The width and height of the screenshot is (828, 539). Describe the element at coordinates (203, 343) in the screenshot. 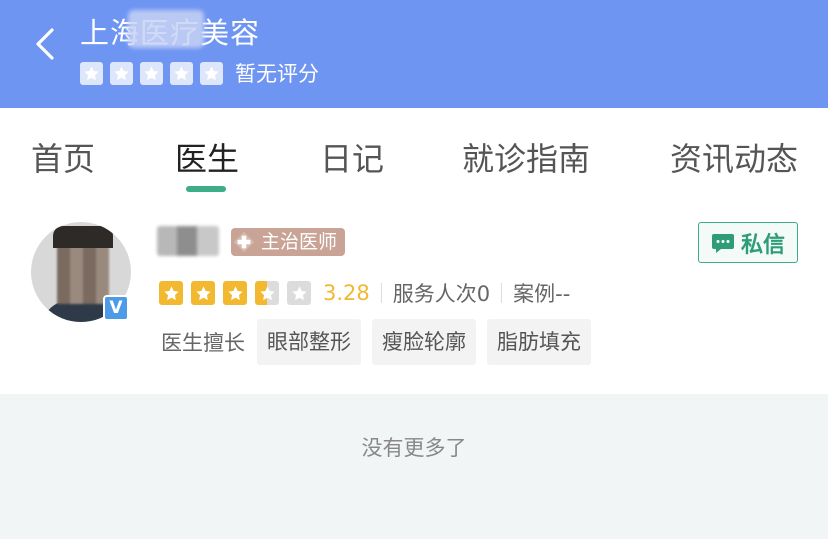

I see `specialty-label: 医生擅长` at that location.